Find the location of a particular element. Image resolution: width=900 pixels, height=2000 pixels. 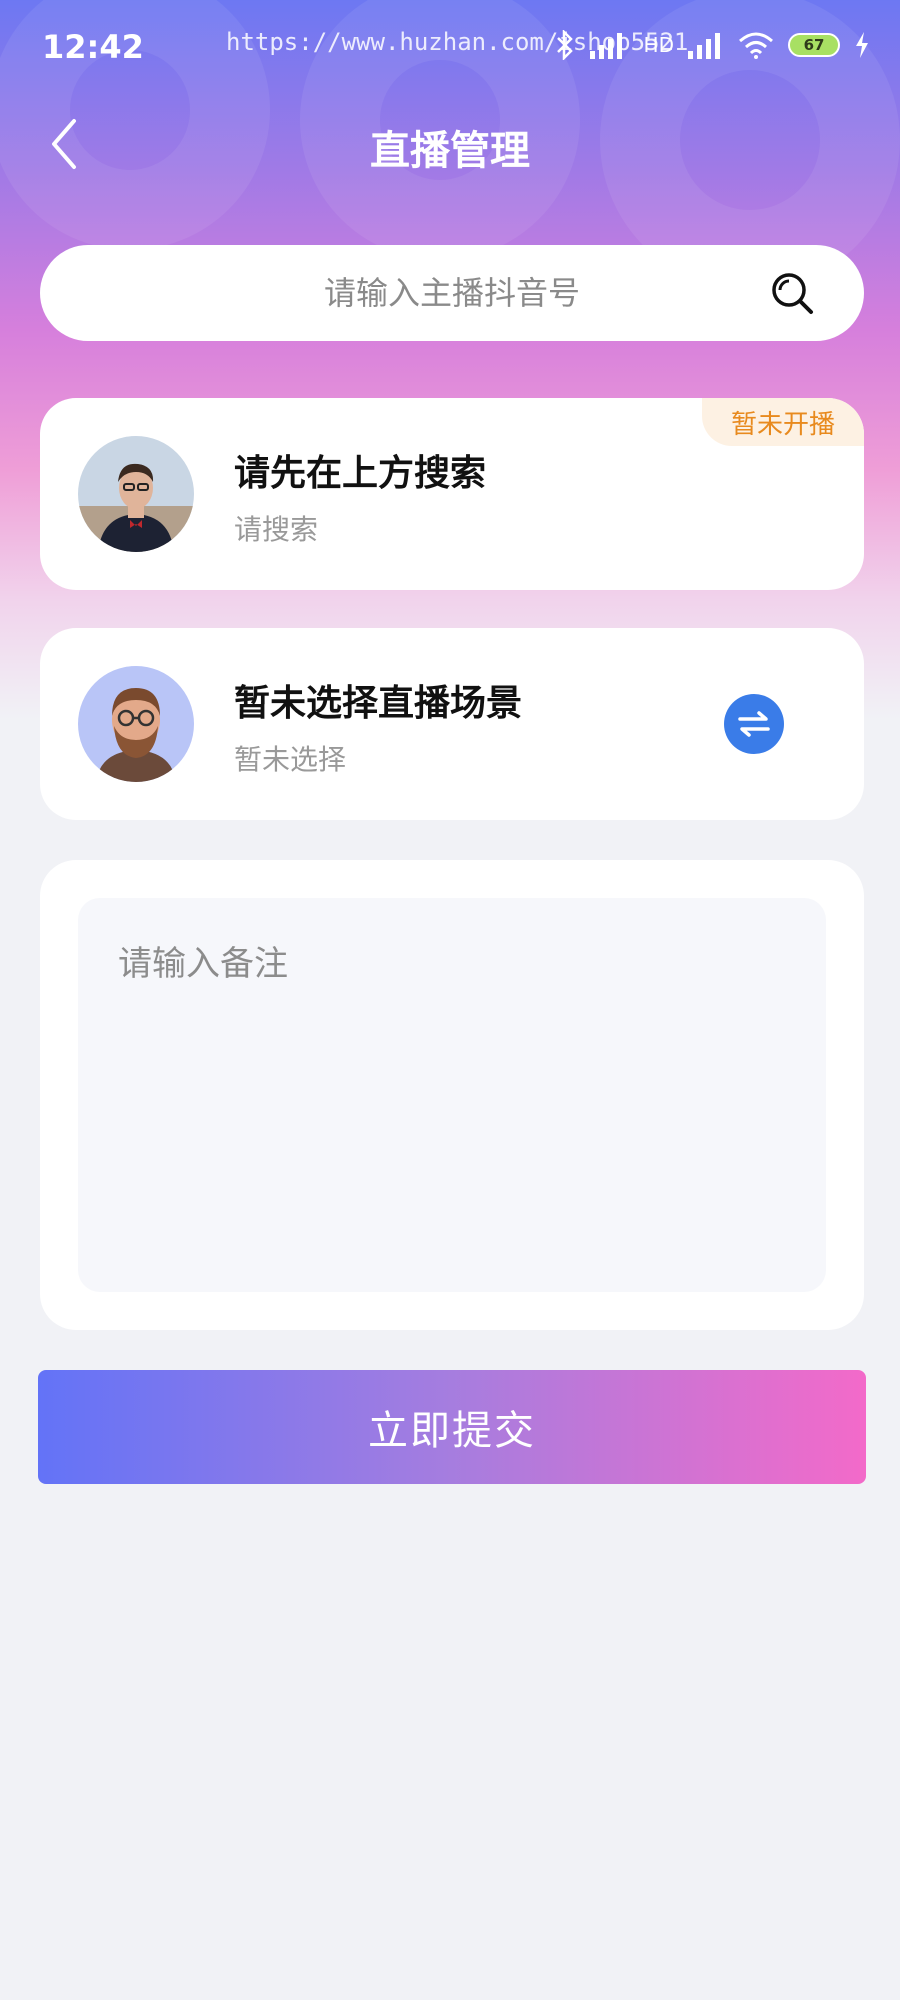

battery-indicator: 67 is located at coordinates (814, 45).